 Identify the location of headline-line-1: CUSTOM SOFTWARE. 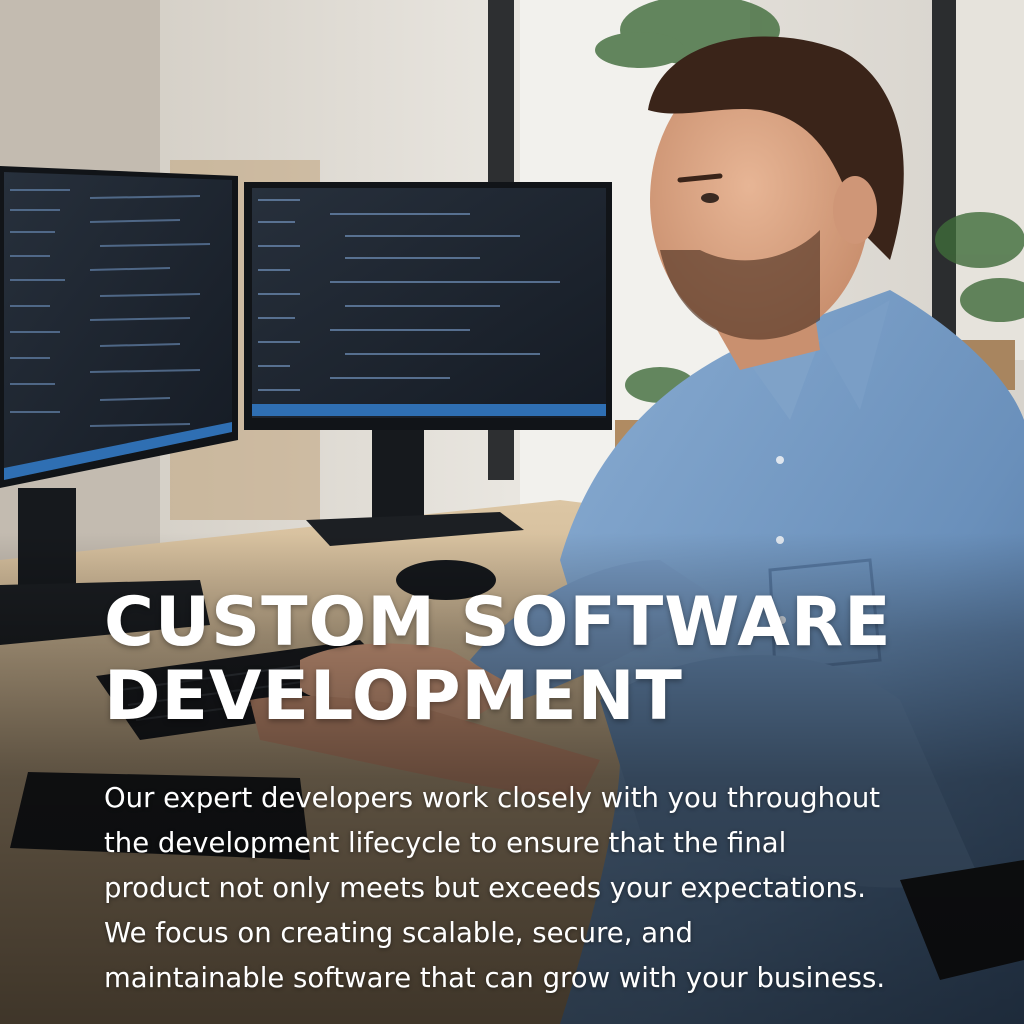
(498, 622).